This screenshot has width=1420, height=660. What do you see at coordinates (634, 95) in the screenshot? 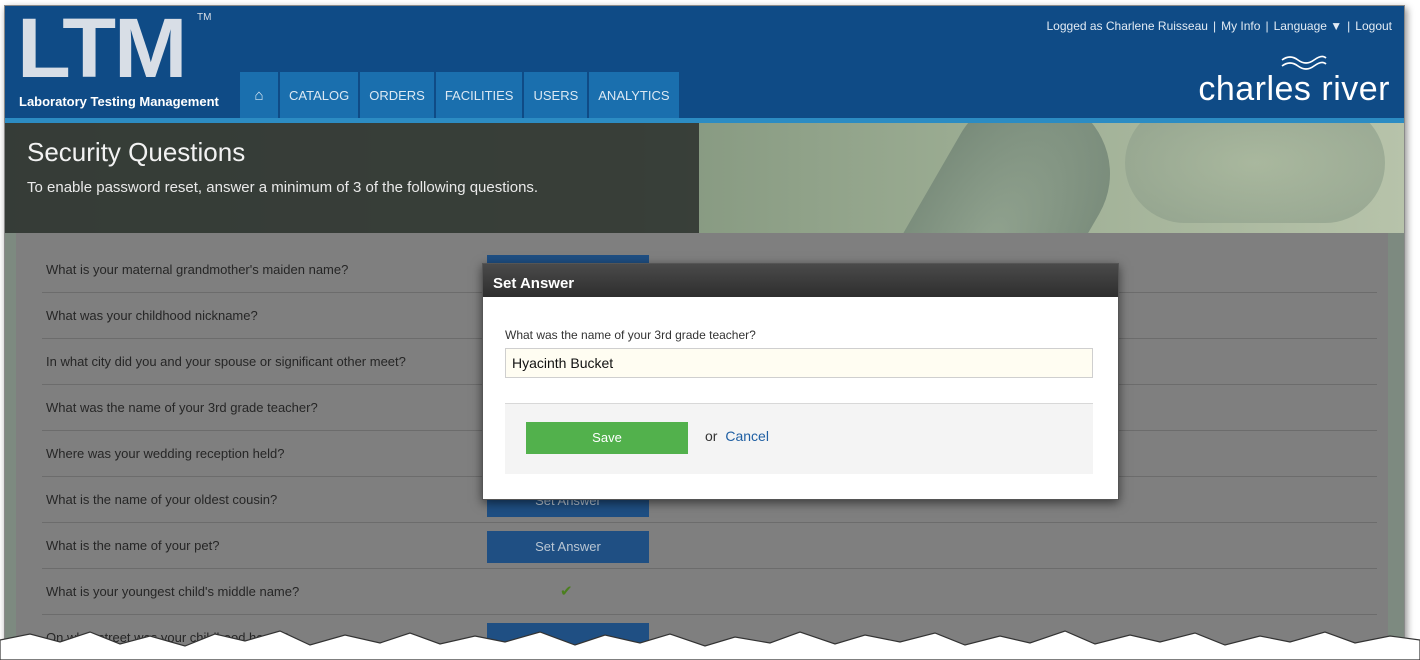
I see `nav-analytics: ANALYTICS` at bounding box center [634, 95].